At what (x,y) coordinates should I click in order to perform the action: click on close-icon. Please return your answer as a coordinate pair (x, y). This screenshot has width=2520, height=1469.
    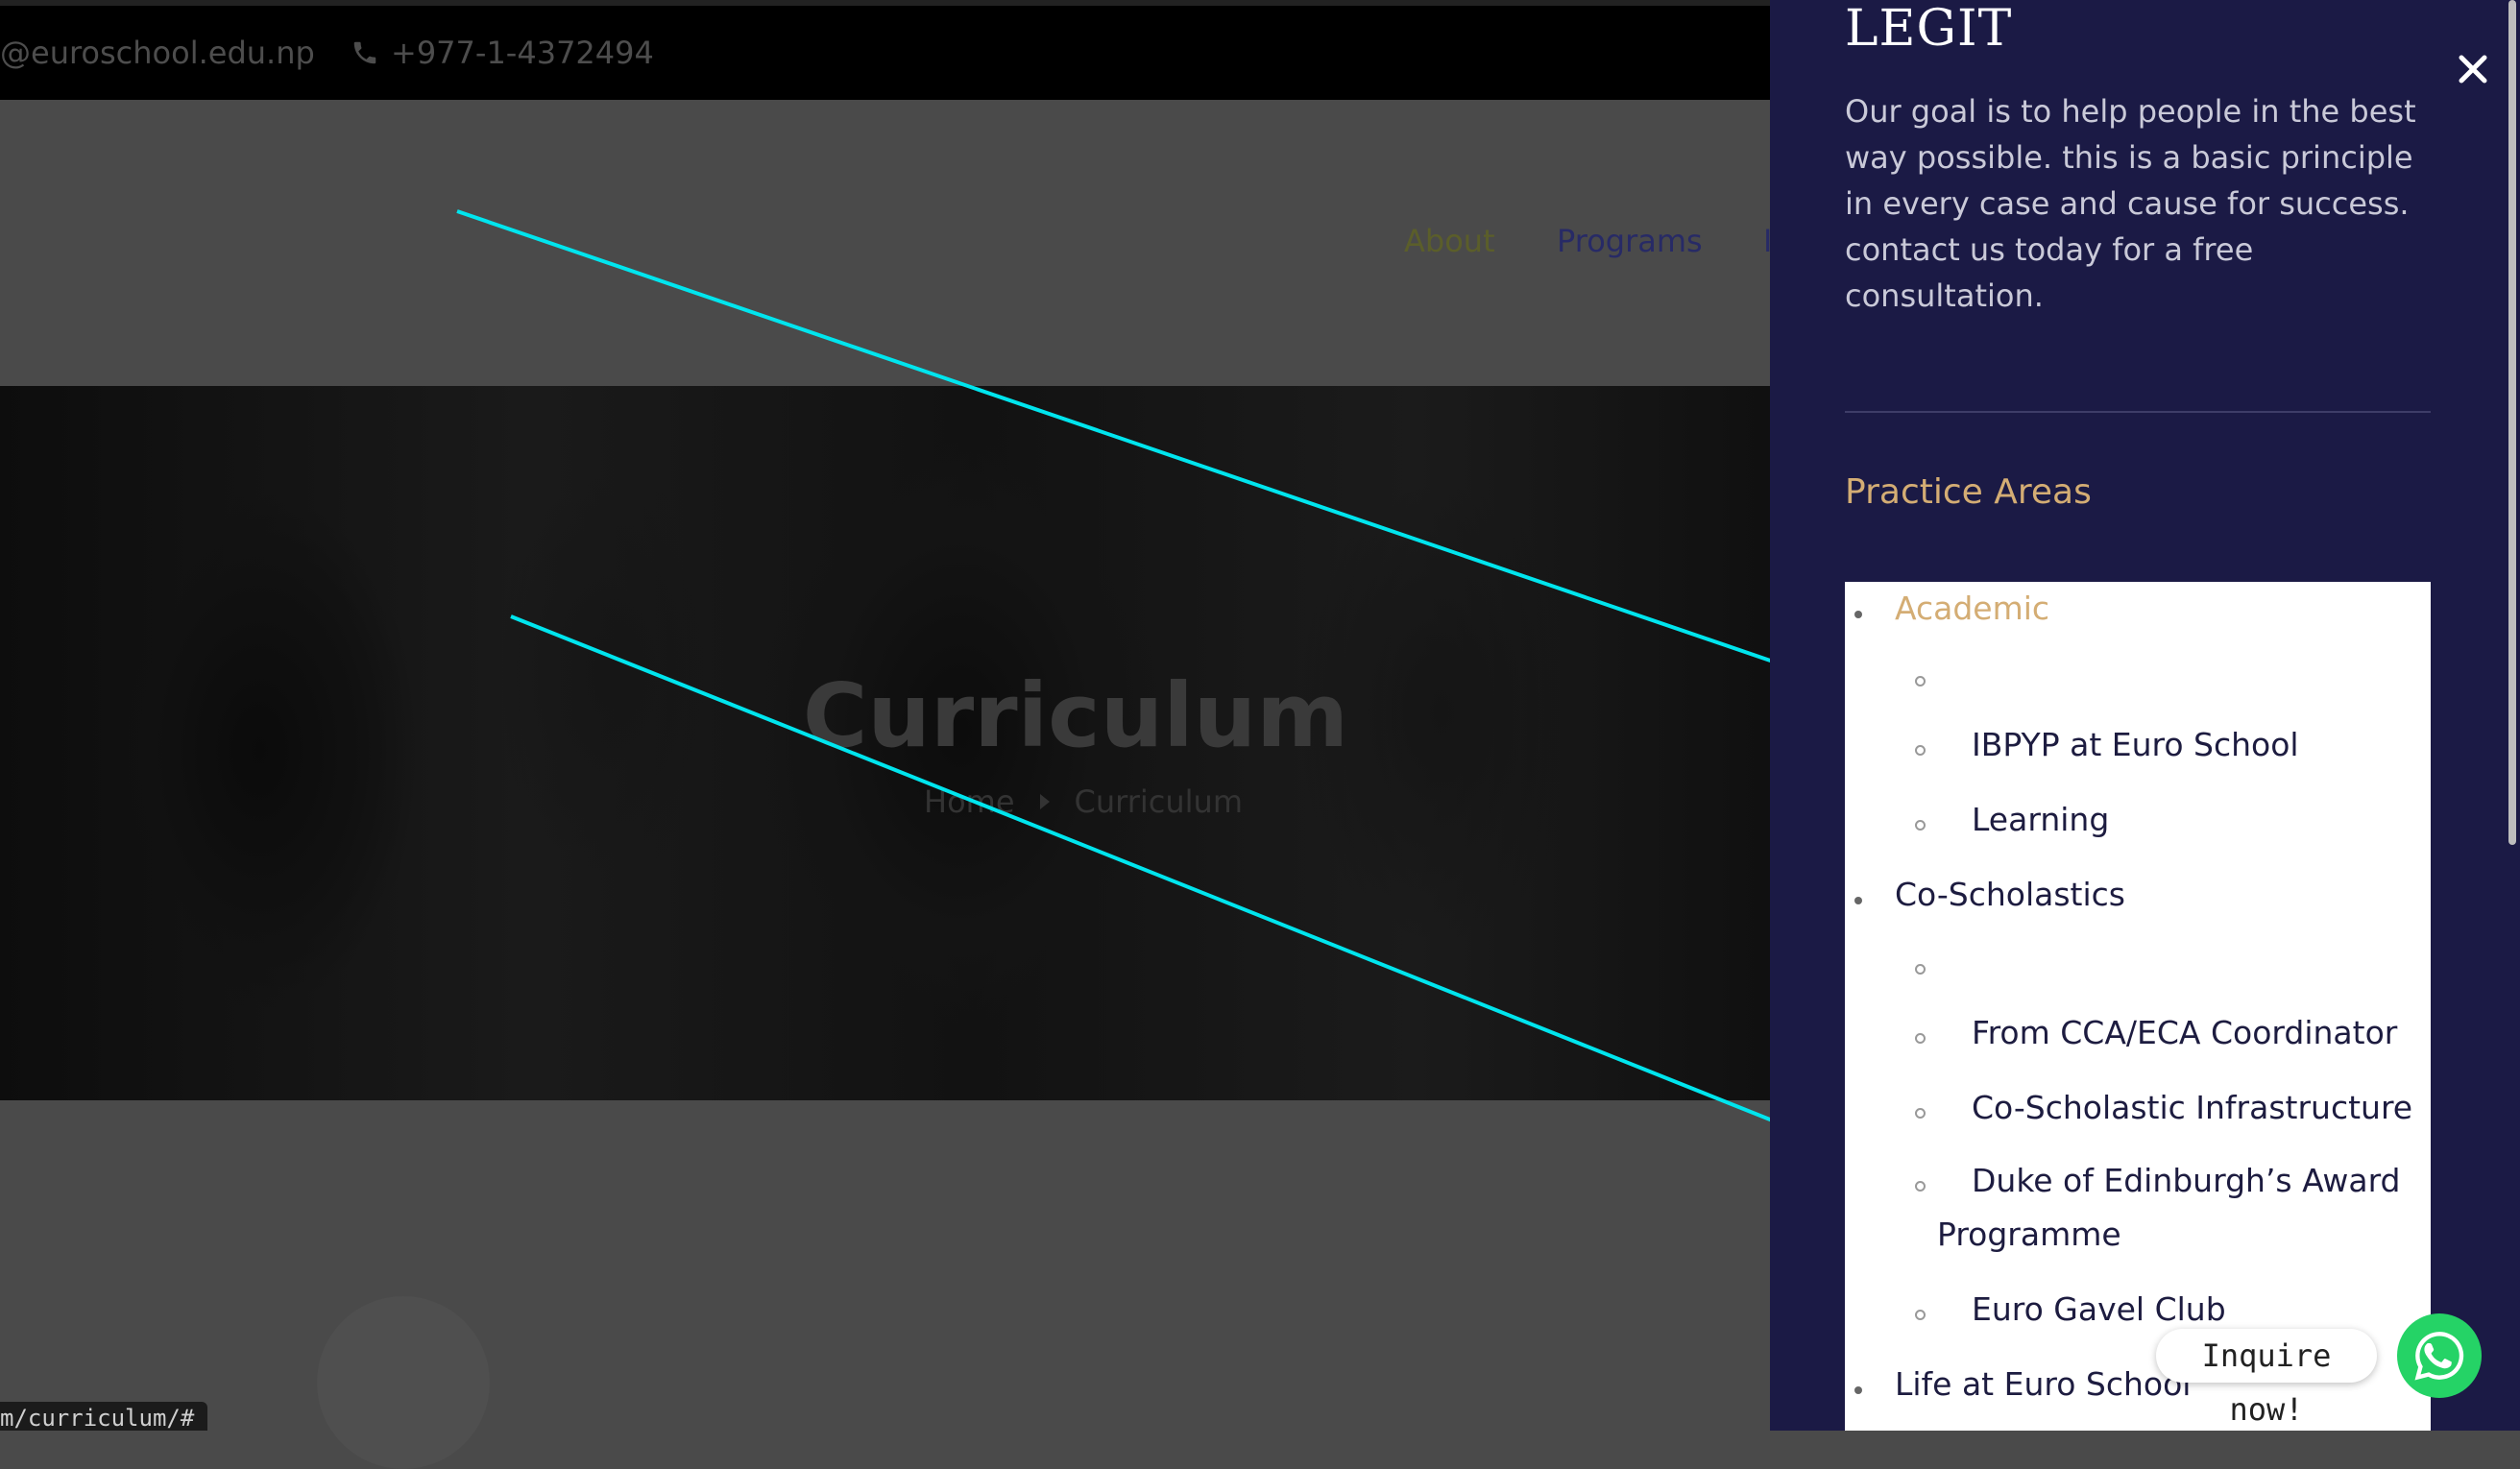
    Looking at the image, I should click on (2473, 69).